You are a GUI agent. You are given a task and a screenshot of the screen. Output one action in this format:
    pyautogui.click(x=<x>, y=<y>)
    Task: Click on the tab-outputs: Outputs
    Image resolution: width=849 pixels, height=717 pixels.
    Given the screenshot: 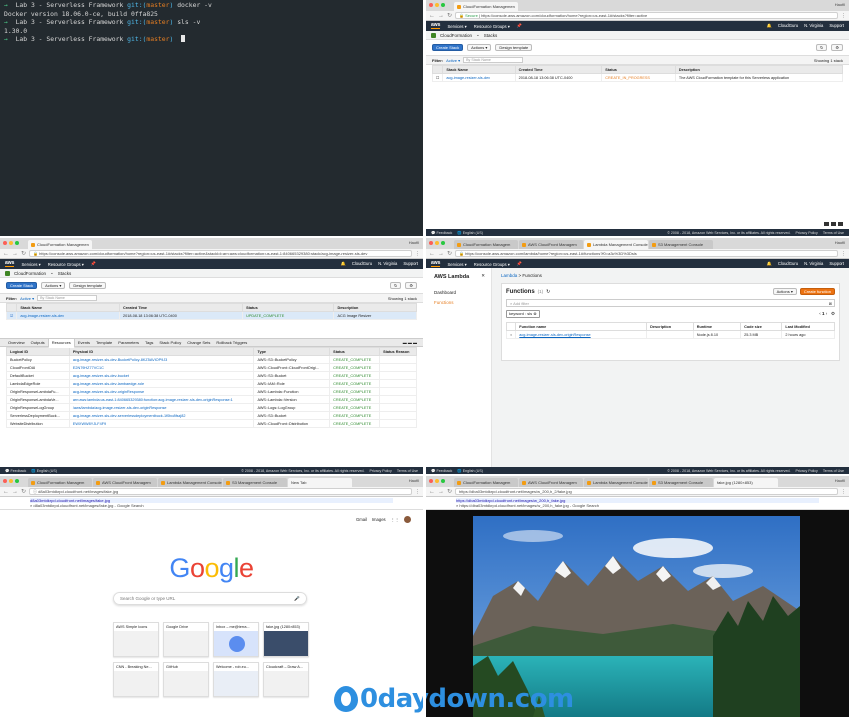 What is the action you would take?
    pyautogui.click(x=38, y=343)
    